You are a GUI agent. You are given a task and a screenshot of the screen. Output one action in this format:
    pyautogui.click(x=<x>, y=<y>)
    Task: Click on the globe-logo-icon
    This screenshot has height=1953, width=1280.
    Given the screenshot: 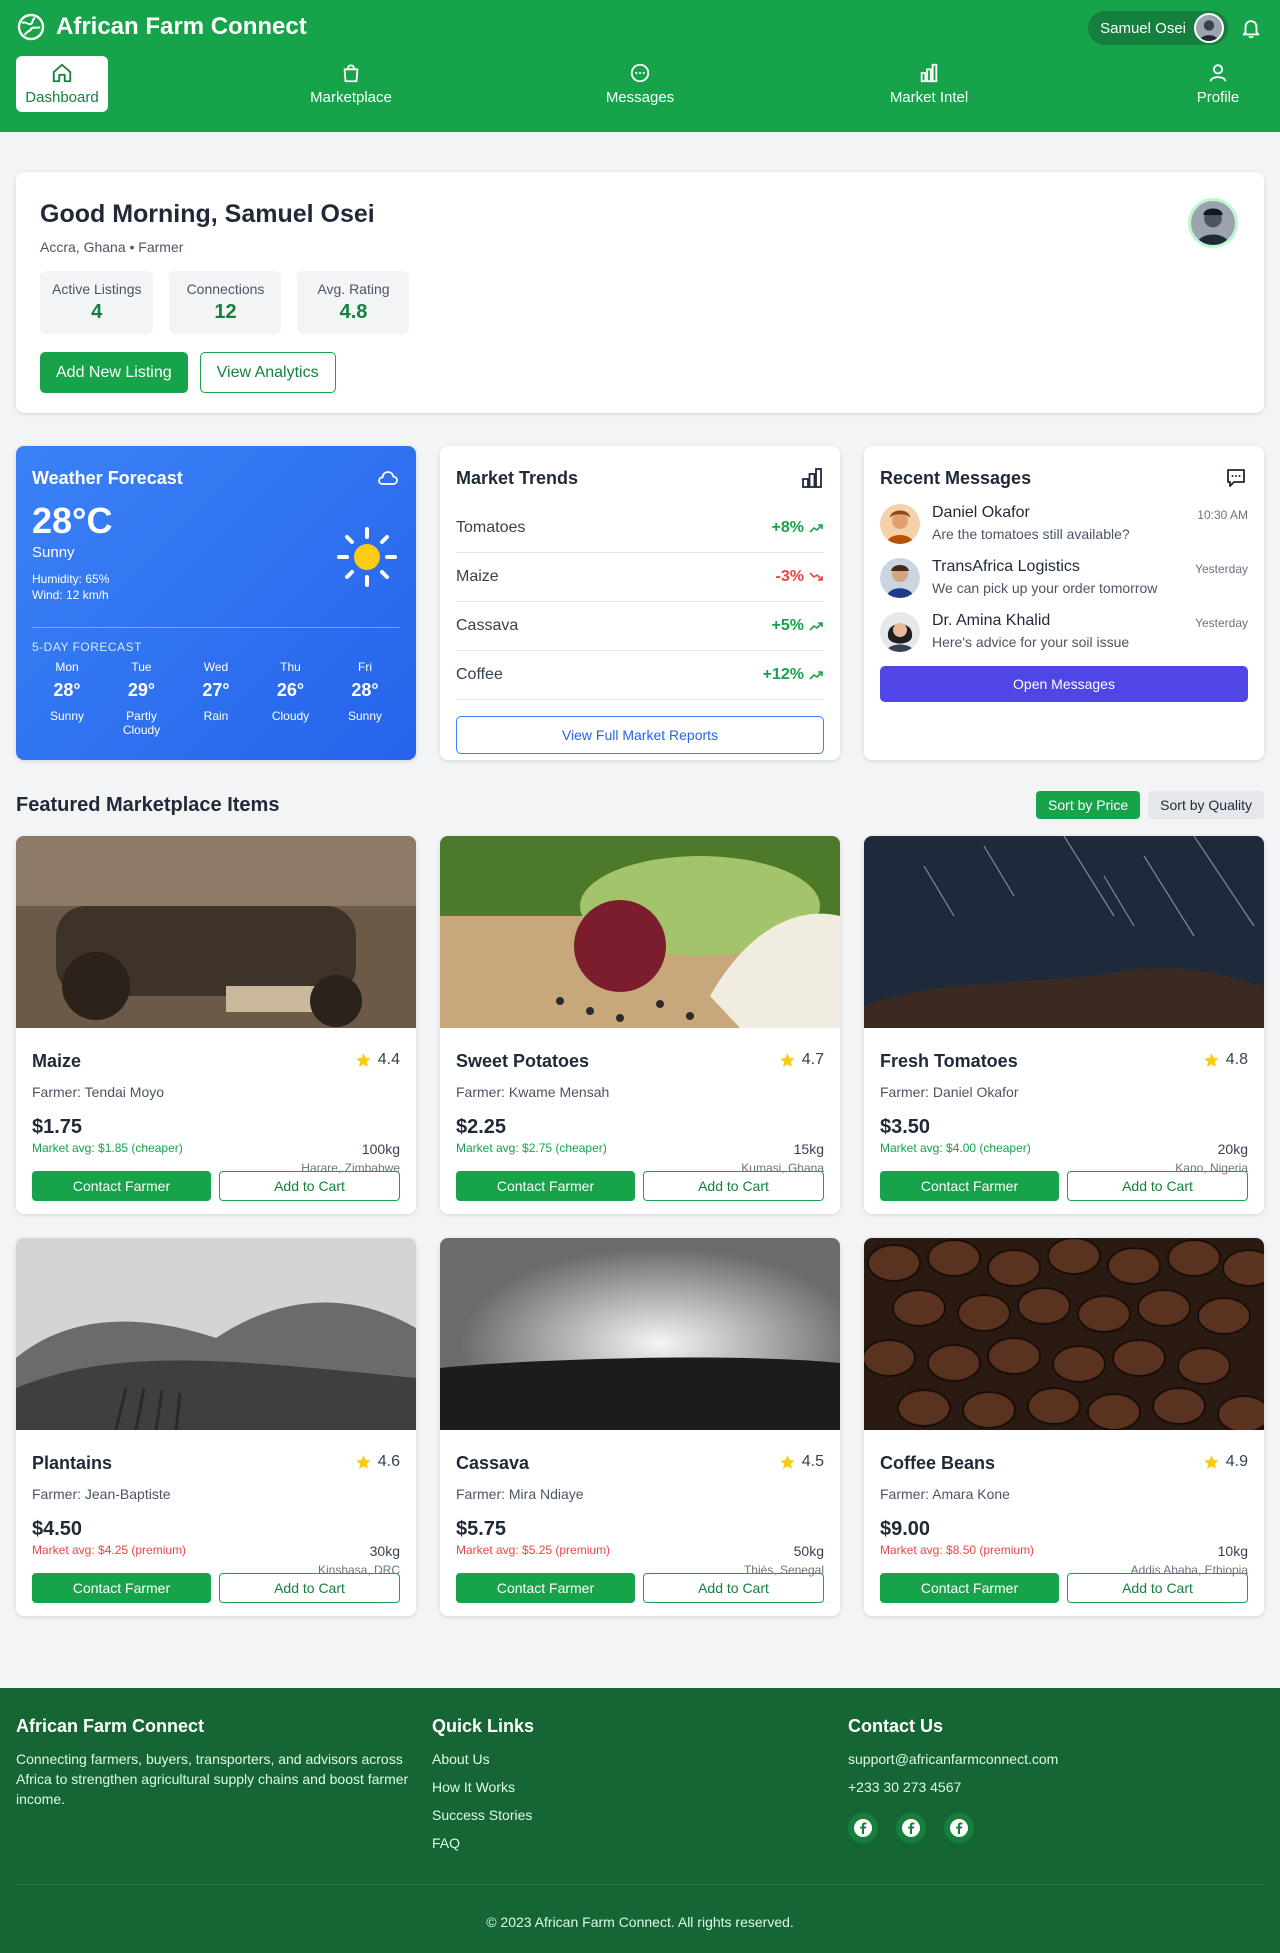 What is the action you would take?
    pyautogui.click(x=31, y=27)
    